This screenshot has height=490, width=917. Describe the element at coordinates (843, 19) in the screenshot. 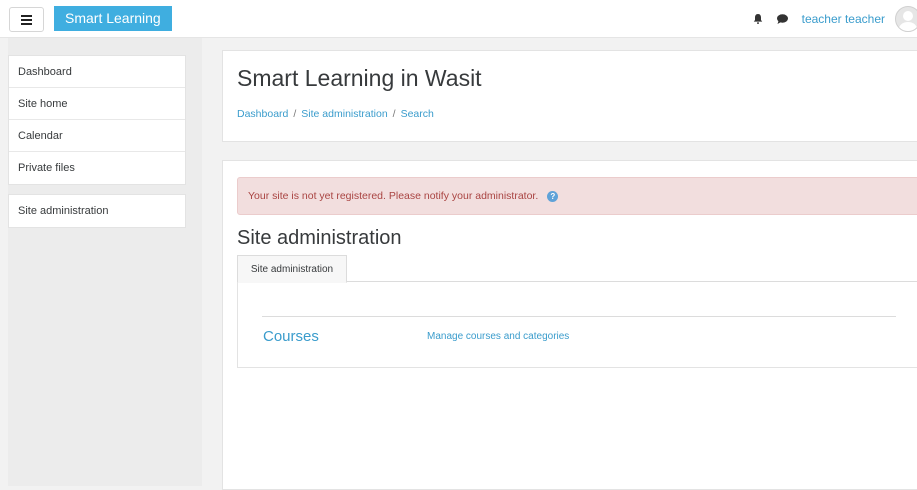

I see `user-menu-name: teacher teacher` at that location.